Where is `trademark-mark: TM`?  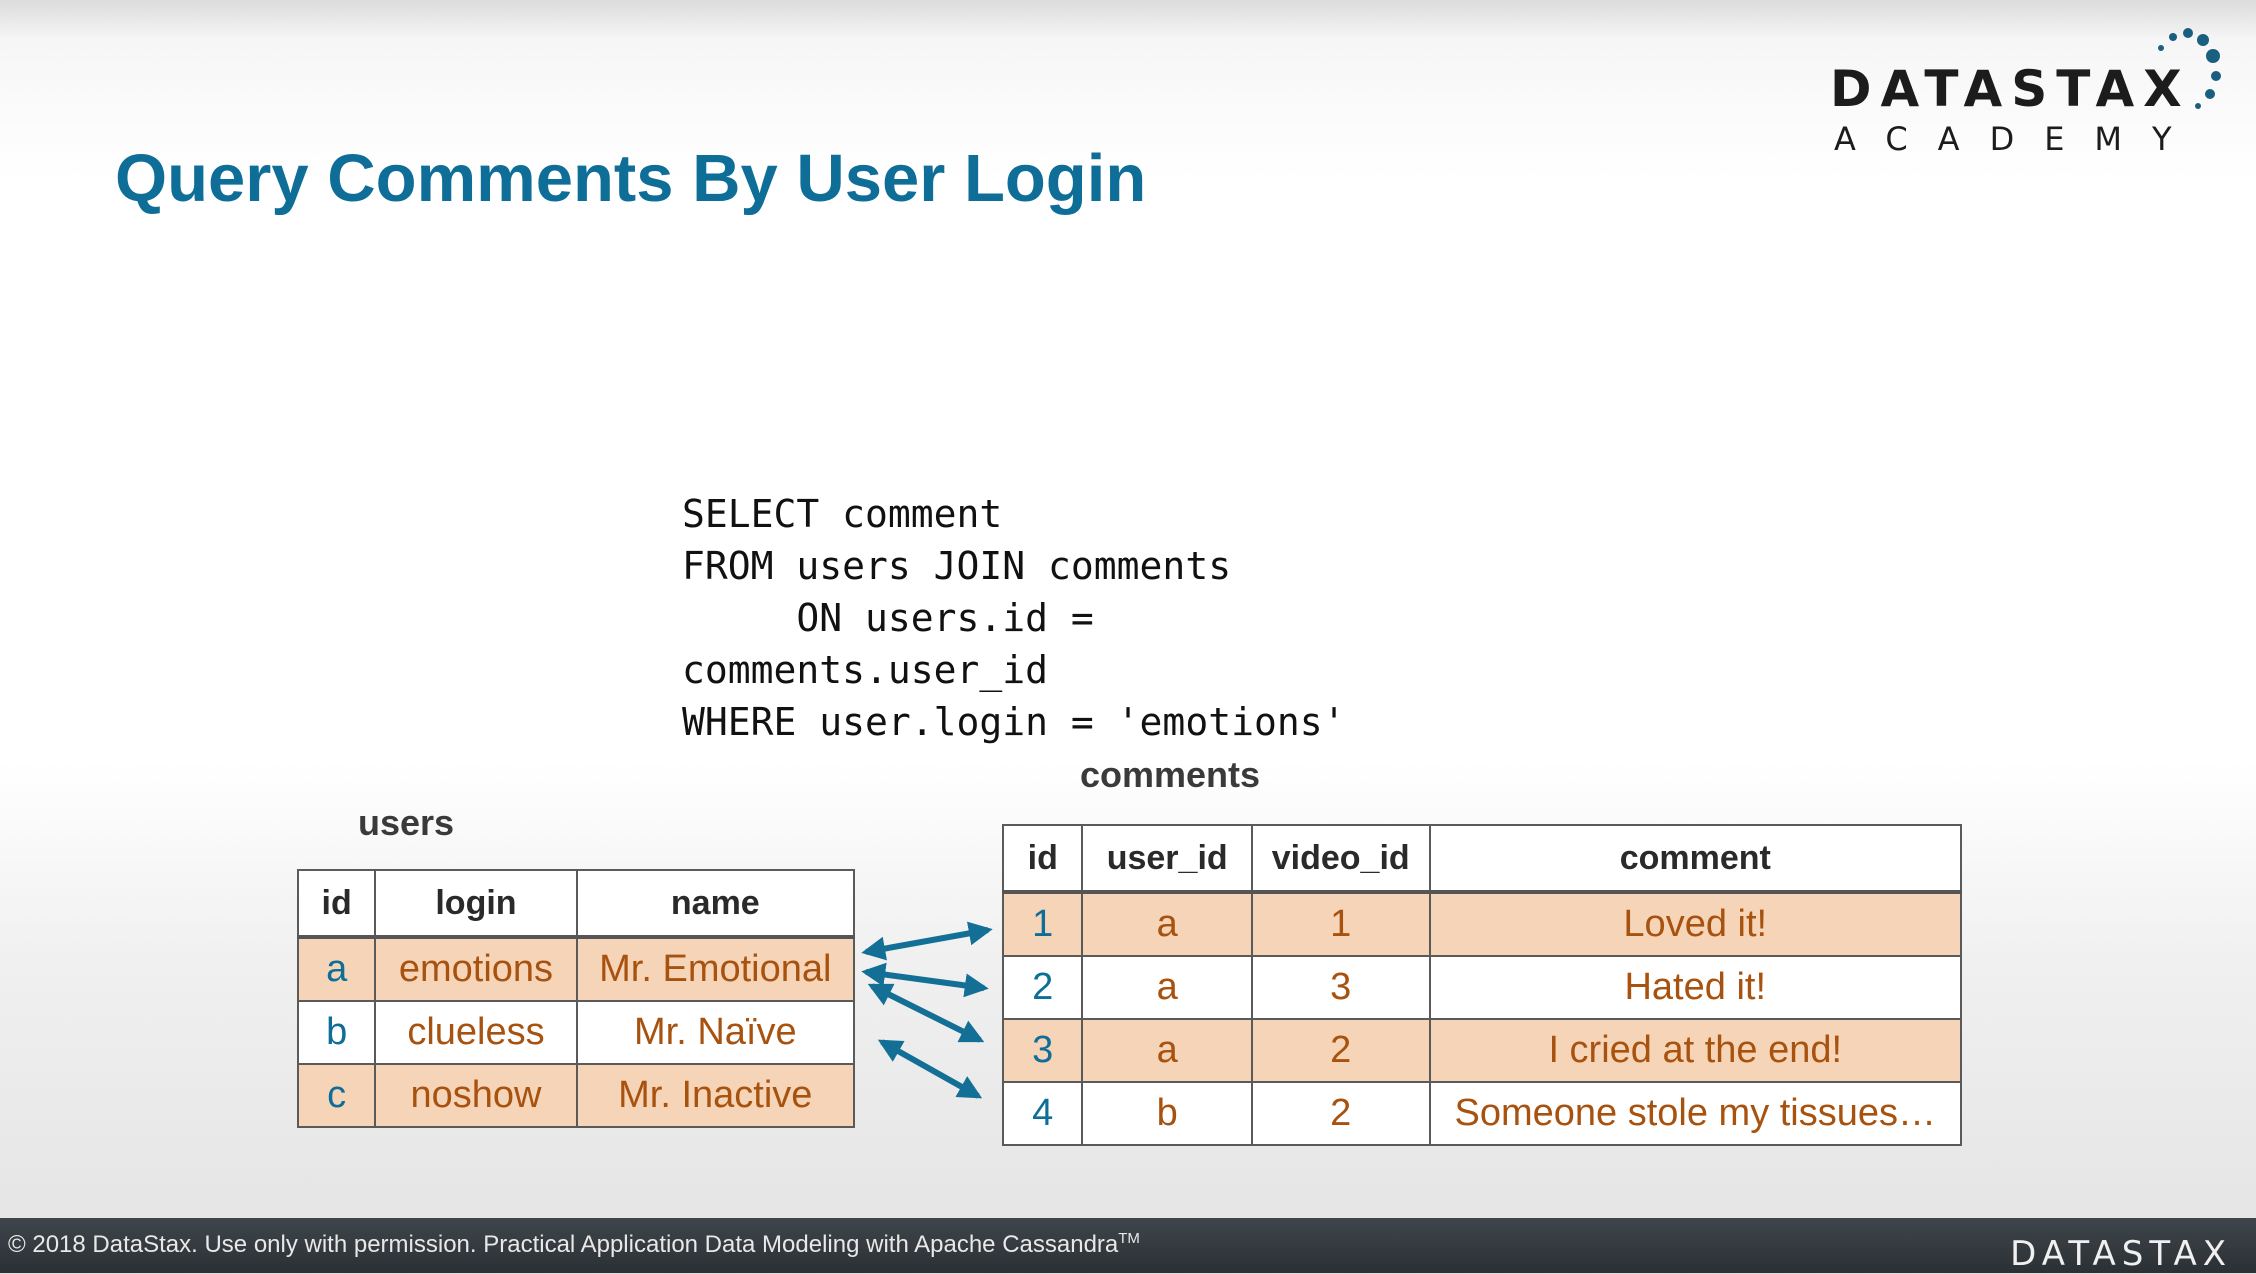
trademark-mark: TM is located at coordinates (1129, 1238).